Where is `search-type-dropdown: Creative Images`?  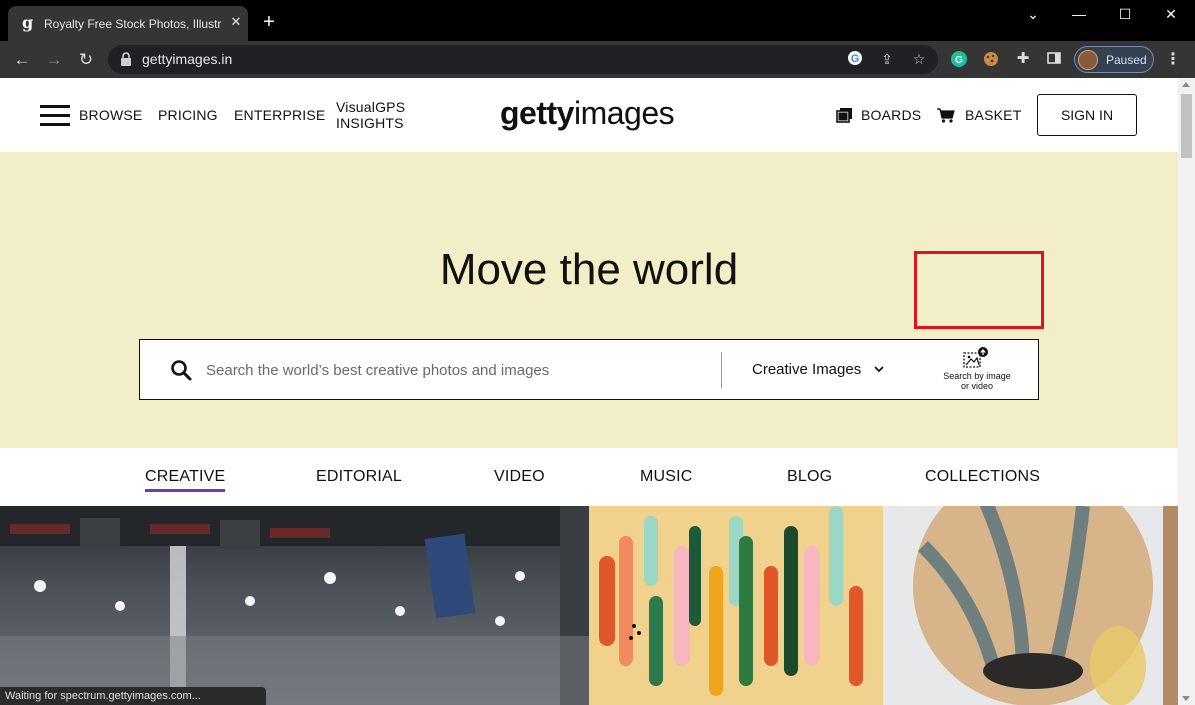 search-type-dropdown: Creative Images is located at coordinates (806, 370).